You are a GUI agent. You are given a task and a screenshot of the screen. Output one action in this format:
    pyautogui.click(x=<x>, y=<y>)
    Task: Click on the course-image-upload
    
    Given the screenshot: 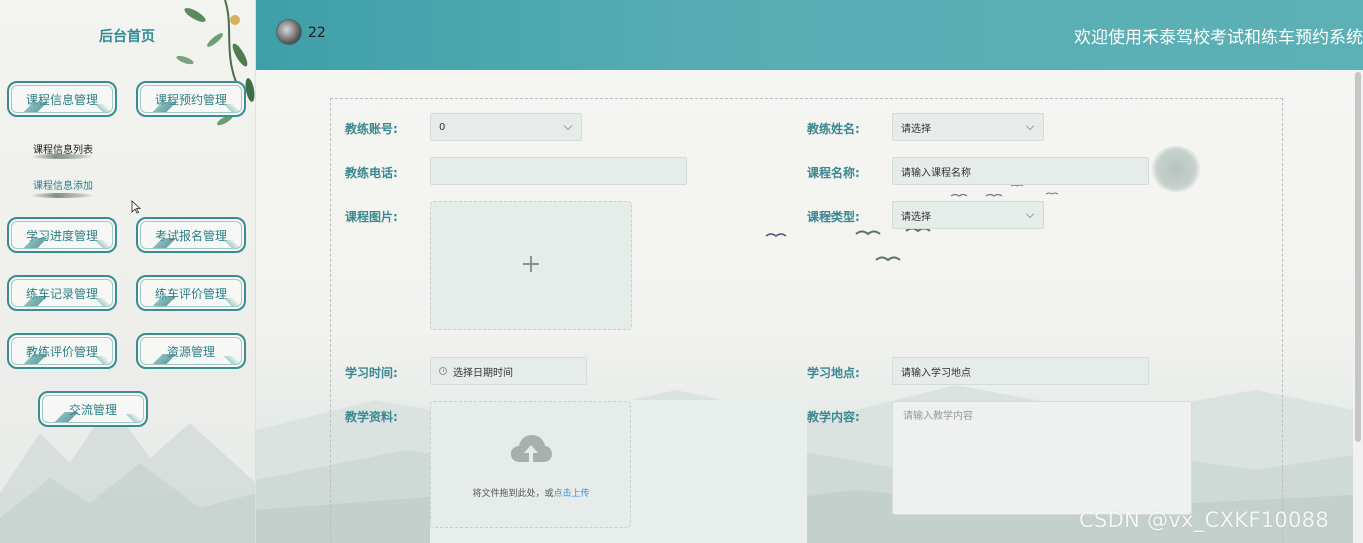 What is the action you would take?
    pyautogui.click(x=531, y=265)
    